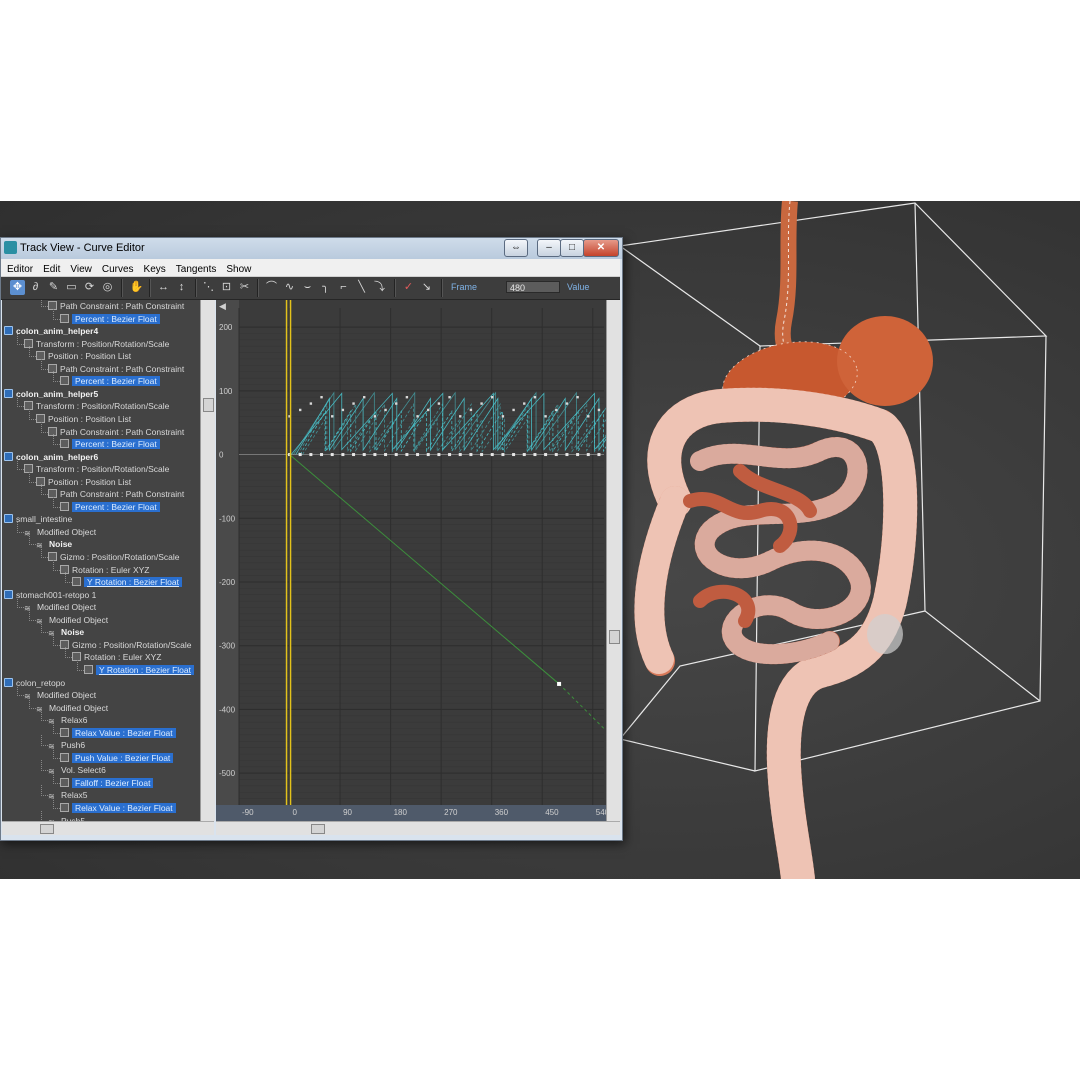 Image resolution: width=1080 pixels, height=1080 pixels. I want to click on window-title: Track View - Curve Editor, so click(82, 248).